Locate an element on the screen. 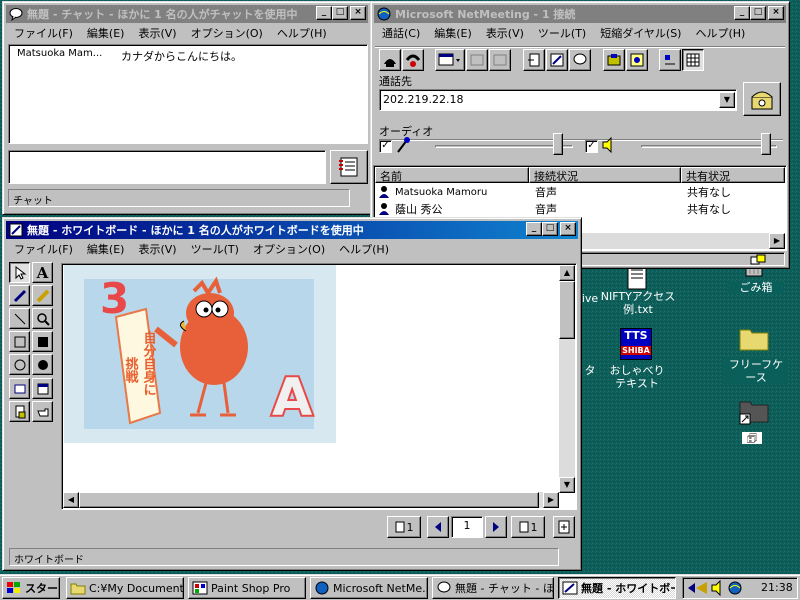 This screenshot has width=800, height=600. chat-button is located at coordinates (580, 60).